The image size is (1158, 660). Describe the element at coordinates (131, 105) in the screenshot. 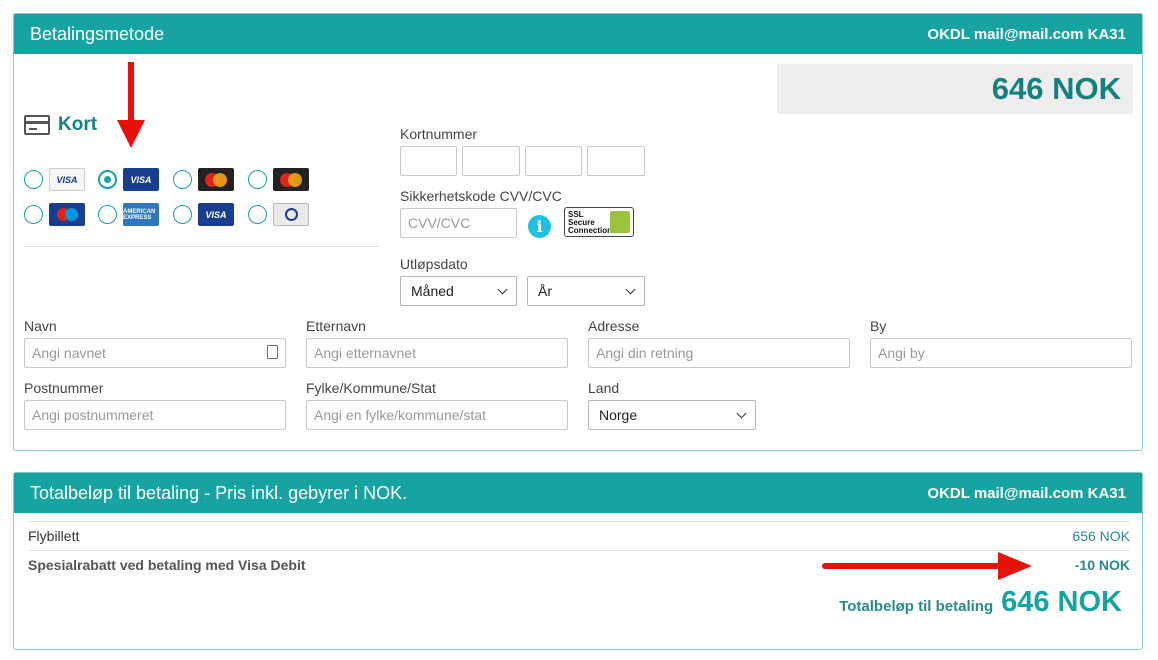

I see `annotation-arrow-down-icon` at that location.